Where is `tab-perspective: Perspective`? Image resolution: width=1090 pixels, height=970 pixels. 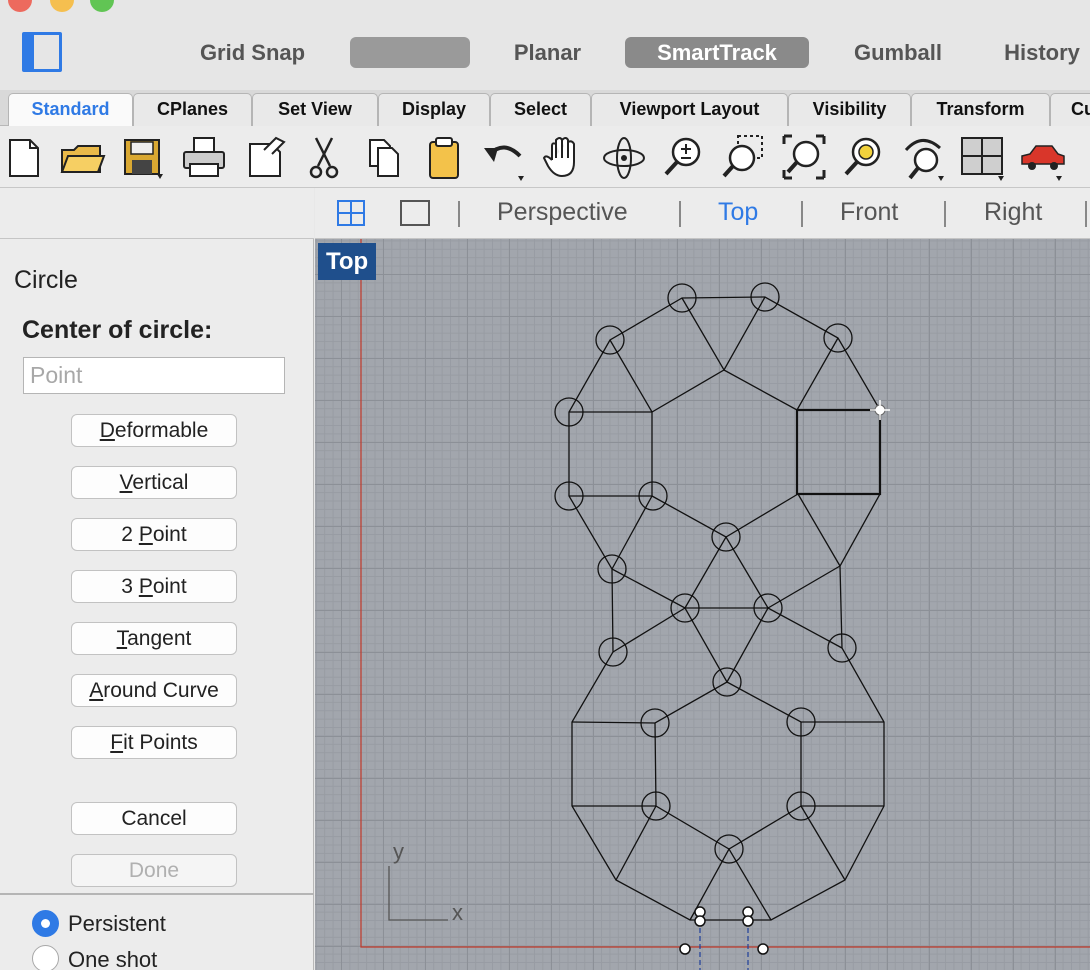 tab-perspective: Perspective is located at coordinates (562, 212).